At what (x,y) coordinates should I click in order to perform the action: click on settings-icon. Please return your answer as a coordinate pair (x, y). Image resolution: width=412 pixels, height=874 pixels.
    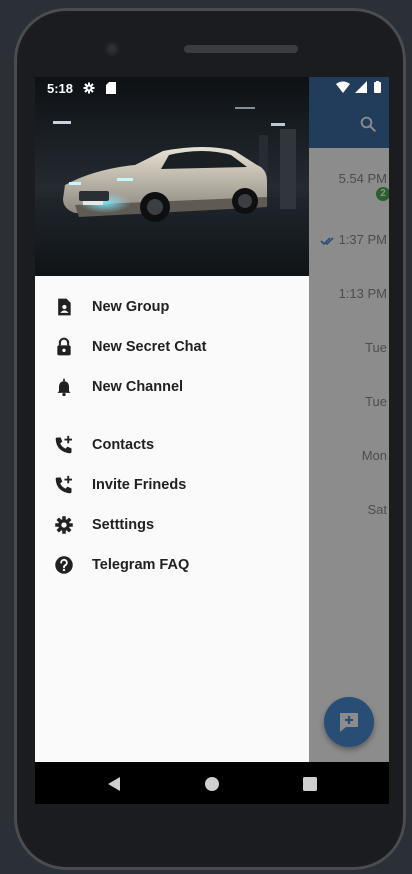
    Looking at the image, I should click on (89, 88).